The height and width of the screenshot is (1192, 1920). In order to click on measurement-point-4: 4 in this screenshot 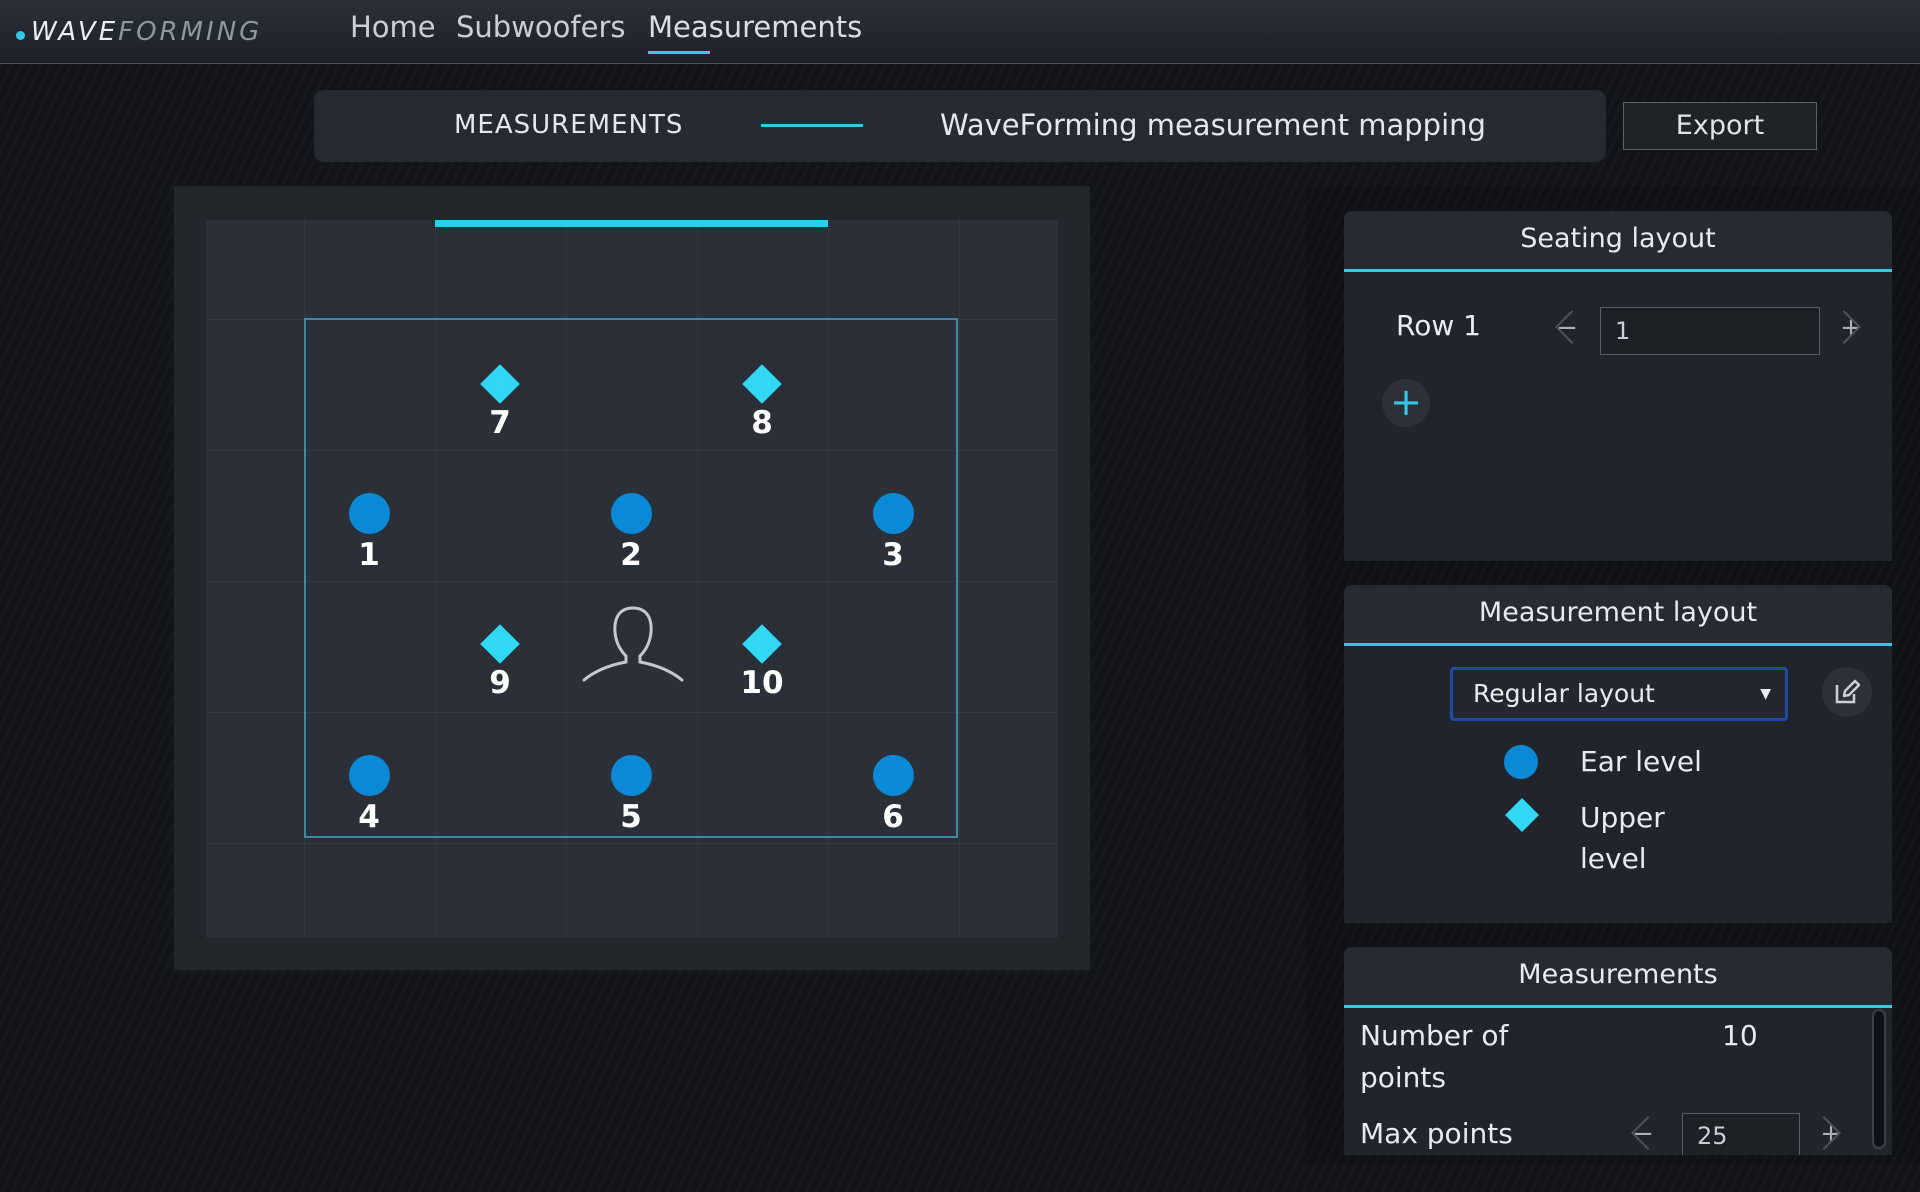, I will do `click(369, 795)`.